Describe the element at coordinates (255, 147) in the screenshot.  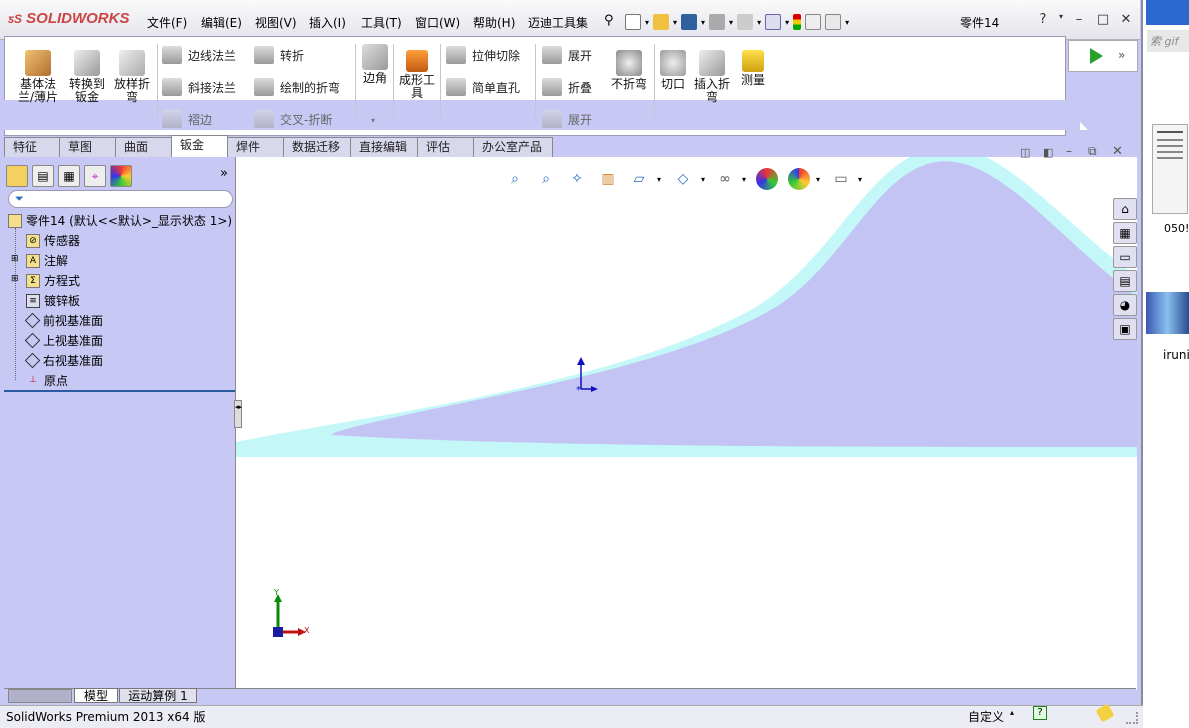
I see `tab-weldments: 焊件` at that location.